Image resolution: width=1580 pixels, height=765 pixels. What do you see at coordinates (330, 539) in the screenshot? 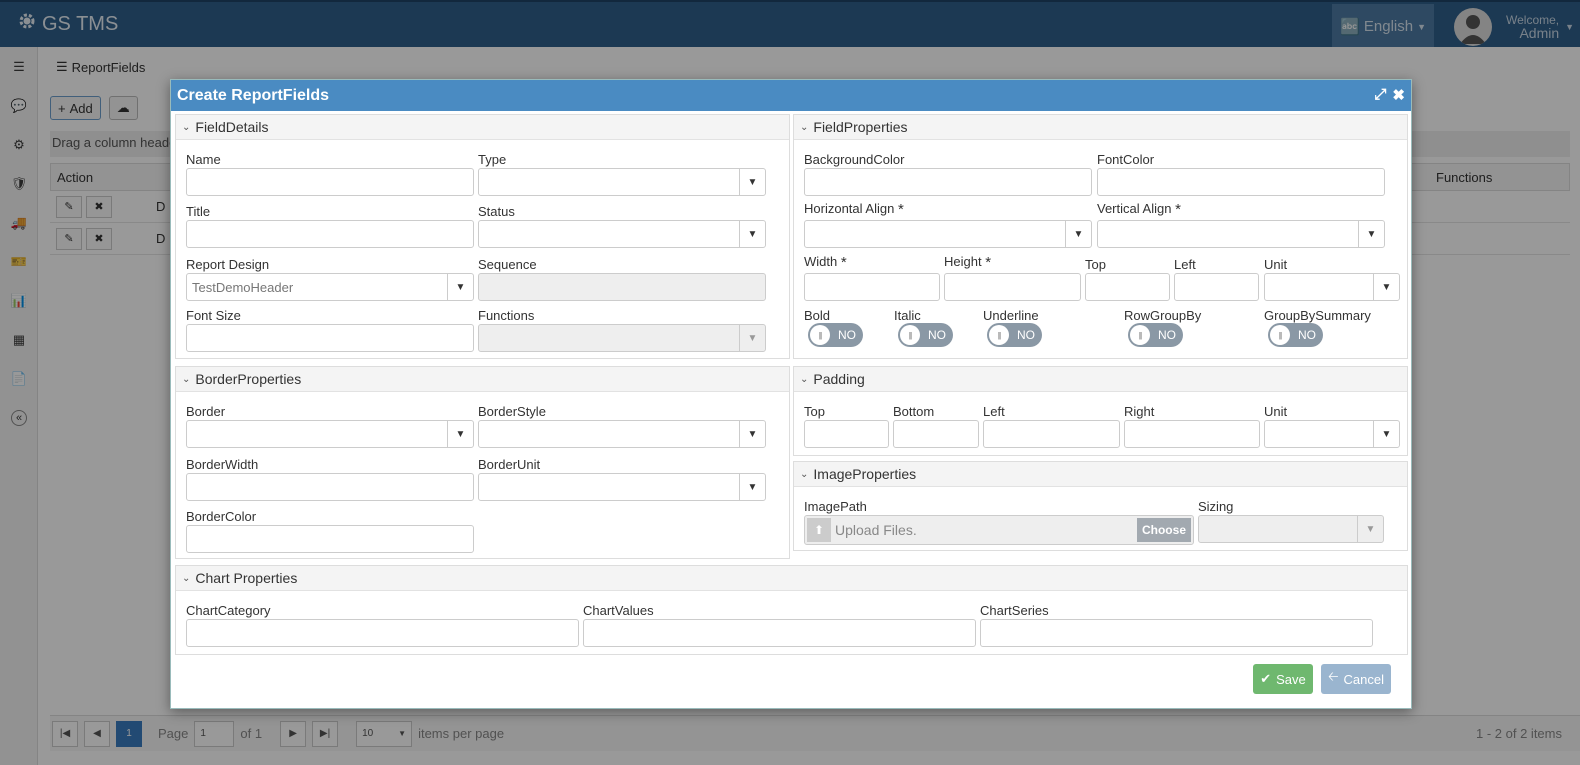
I see `border-color-input` at bounding box center [330, 539].